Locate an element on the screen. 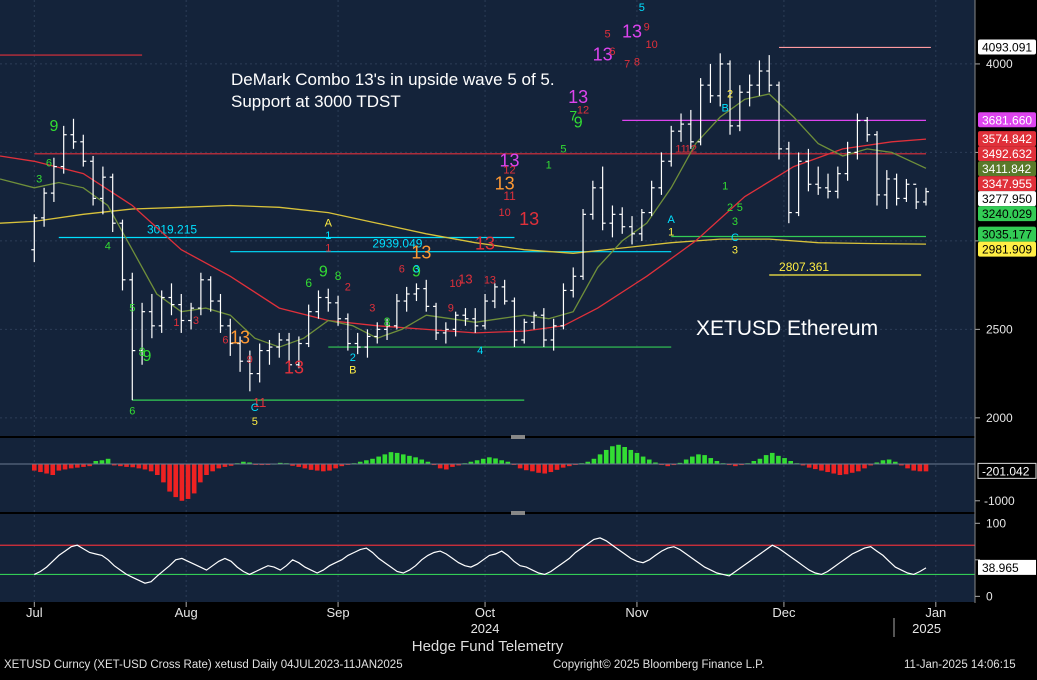 This screenshot has width=1037, height=680. right-axis-label: 3574.842 is located at coordinates (1007, 139).